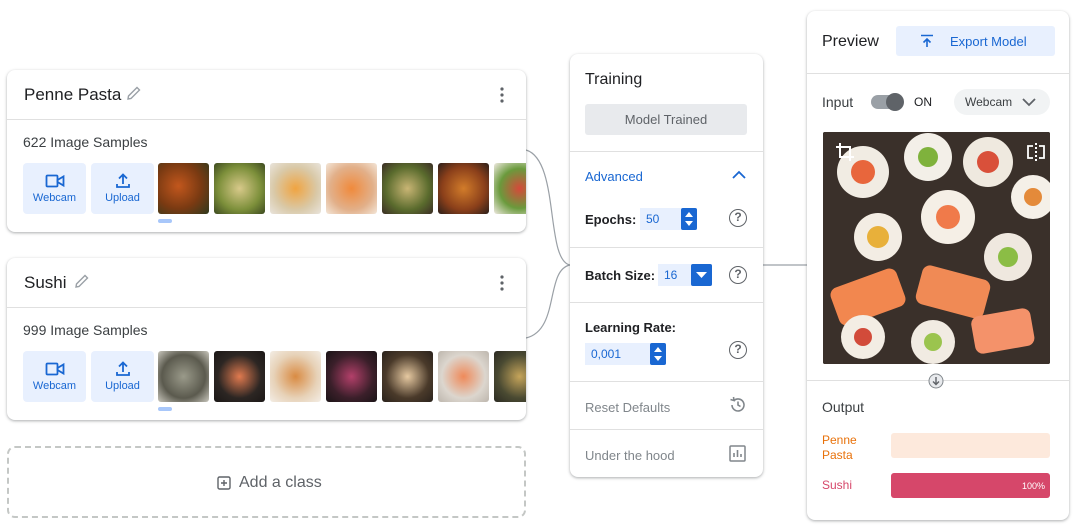 Image resolution: width=1080 pixels, height=530 pixels. I want to click on batch-size-help-icon: ?, so click(738, 275).